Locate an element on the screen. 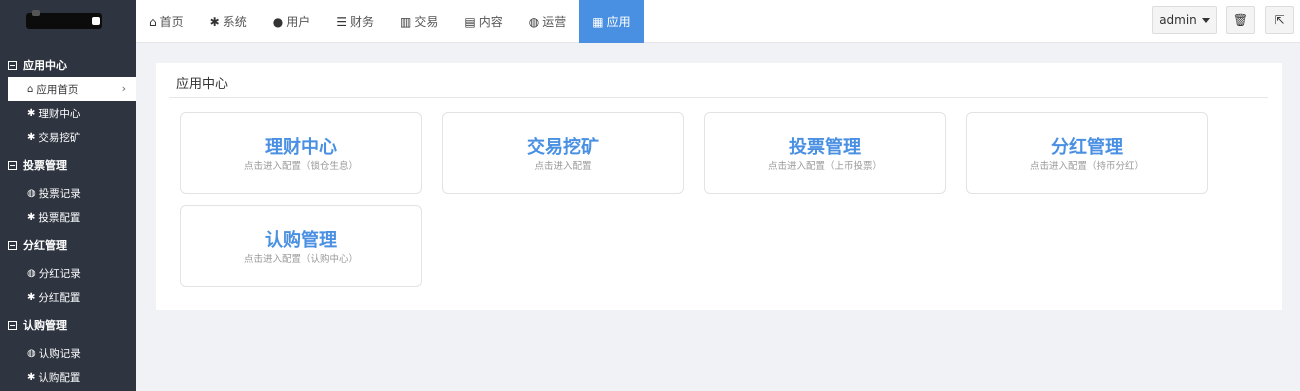 This screenshot has height=391, width=1300. app-card-dividend-management: 分红管理 点击进入配置（持币分红） is located at coordinates (1087, 153).